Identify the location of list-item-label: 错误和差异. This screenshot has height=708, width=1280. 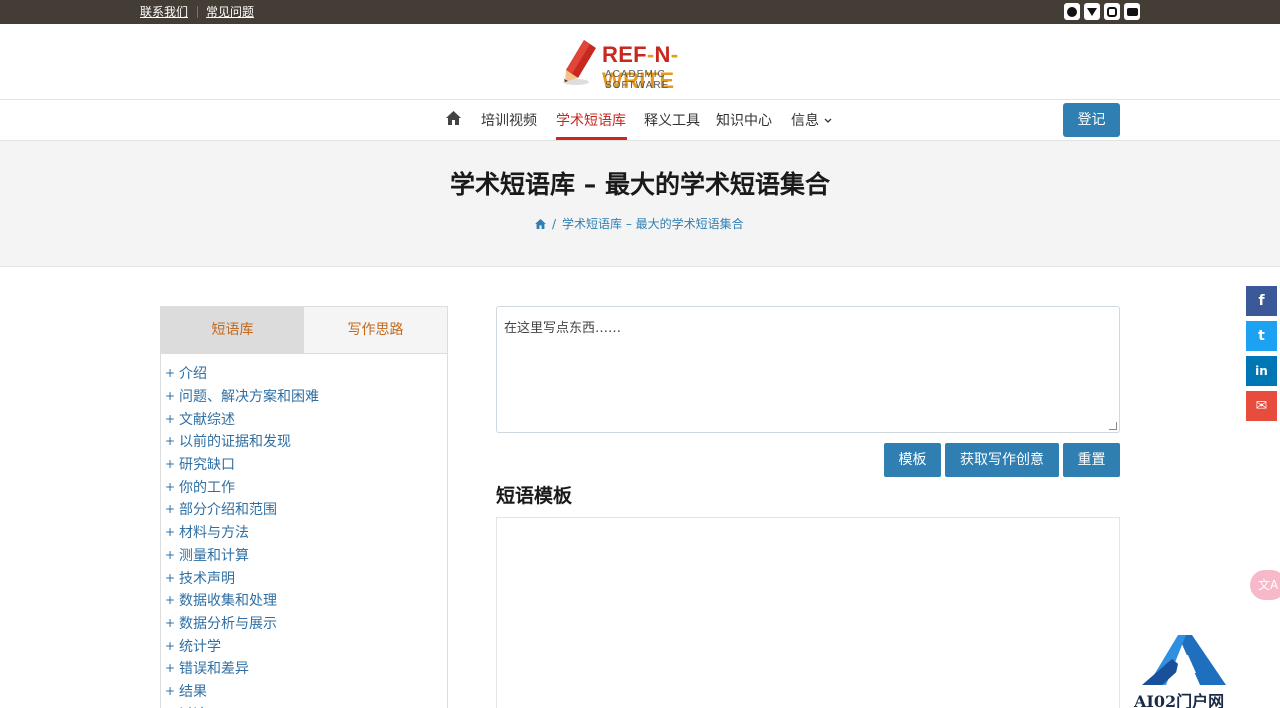
(214, 669).